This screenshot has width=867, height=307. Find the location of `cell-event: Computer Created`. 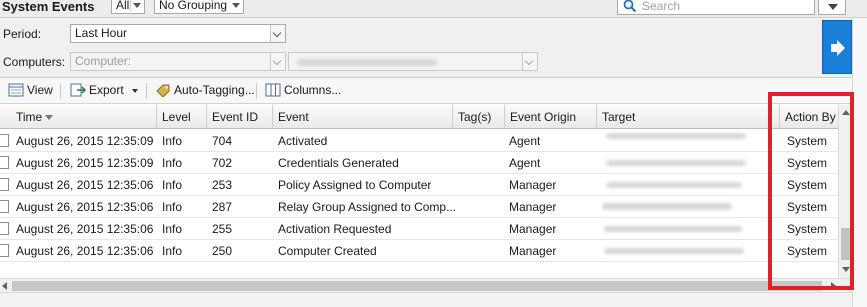

cell-event: Computer Created is located at coordinates (327, 251).